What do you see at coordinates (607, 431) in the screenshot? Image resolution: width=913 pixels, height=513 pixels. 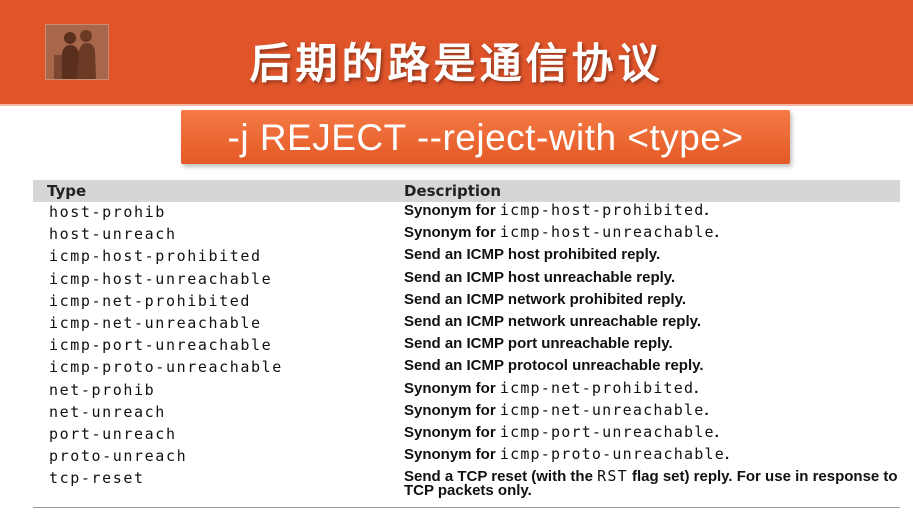 I see `description-code: icmp-port-unreachable` at bounding box center [607, 431].